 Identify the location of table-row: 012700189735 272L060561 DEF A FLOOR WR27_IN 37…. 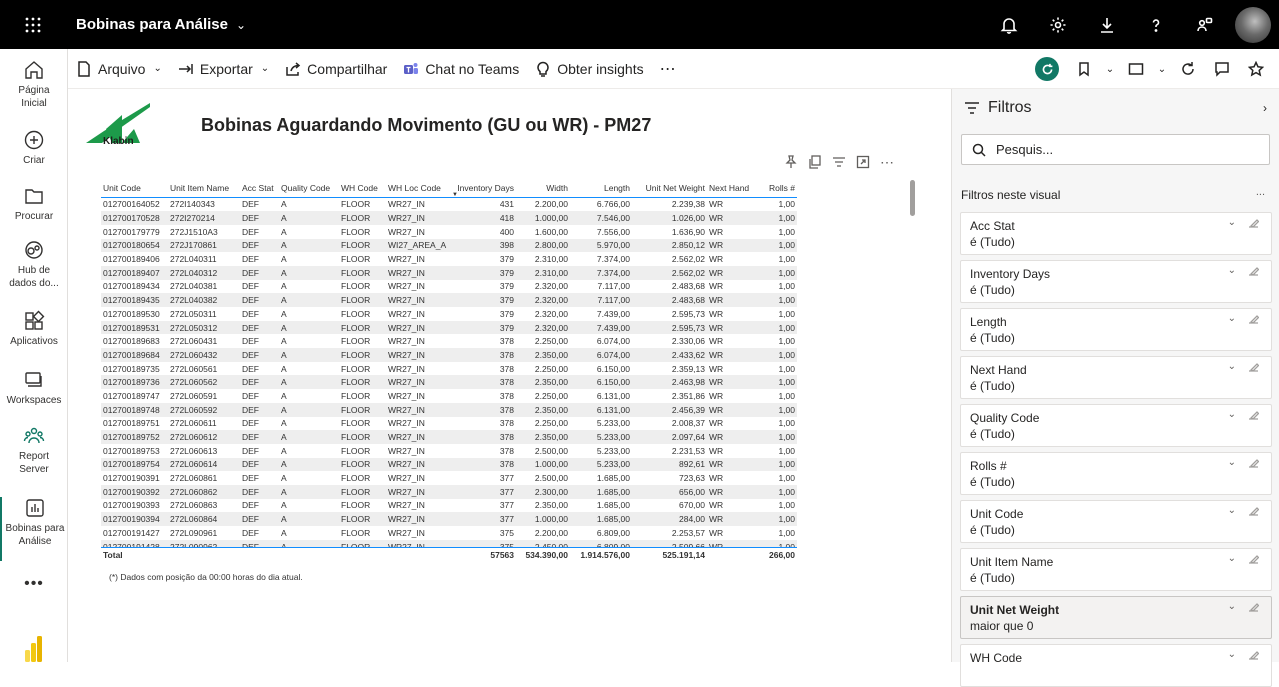
(449, 369).